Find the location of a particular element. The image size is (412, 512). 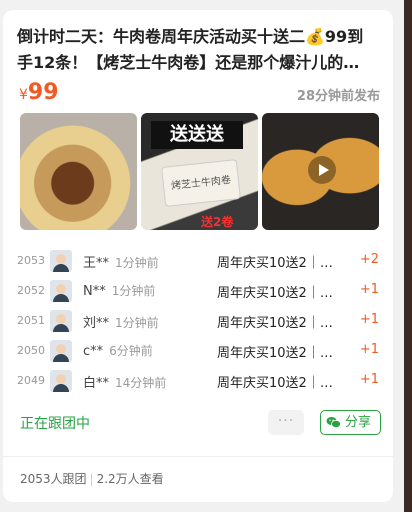

post-title-line1: 倒计时二天：牛肉卷周年庆活动买十送二💰99到 is located at coordinates (190, 36).